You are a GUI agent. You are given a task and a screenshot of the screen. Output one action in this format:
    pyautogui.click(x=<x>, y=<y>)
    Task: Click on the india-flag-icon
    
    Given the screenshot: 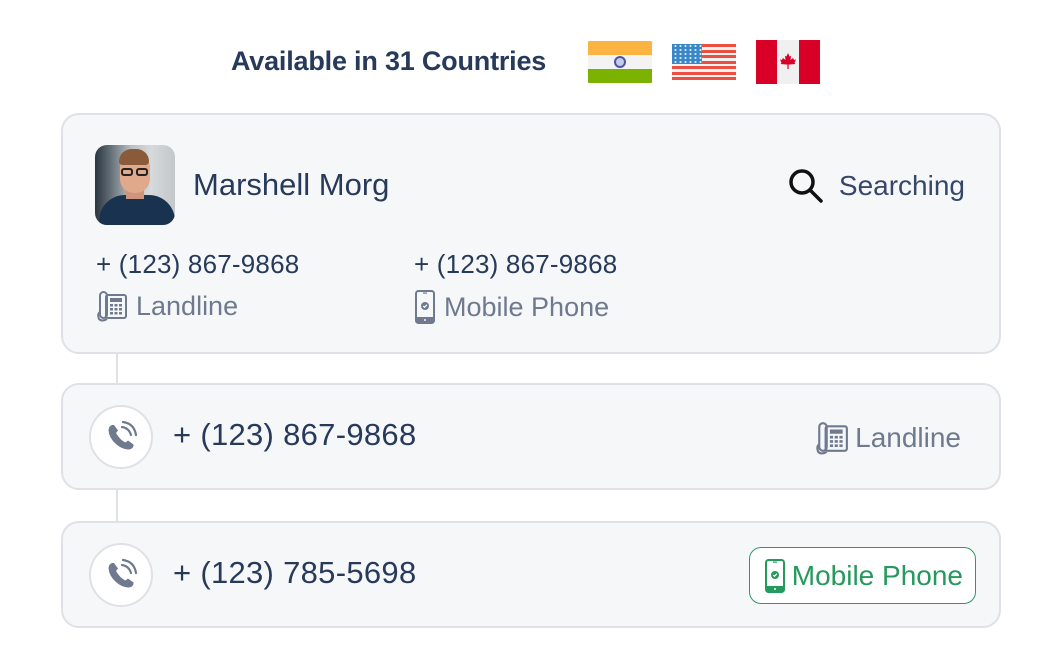 What is the action you would take?
    pyautogui.click(x=620, y=62)
    